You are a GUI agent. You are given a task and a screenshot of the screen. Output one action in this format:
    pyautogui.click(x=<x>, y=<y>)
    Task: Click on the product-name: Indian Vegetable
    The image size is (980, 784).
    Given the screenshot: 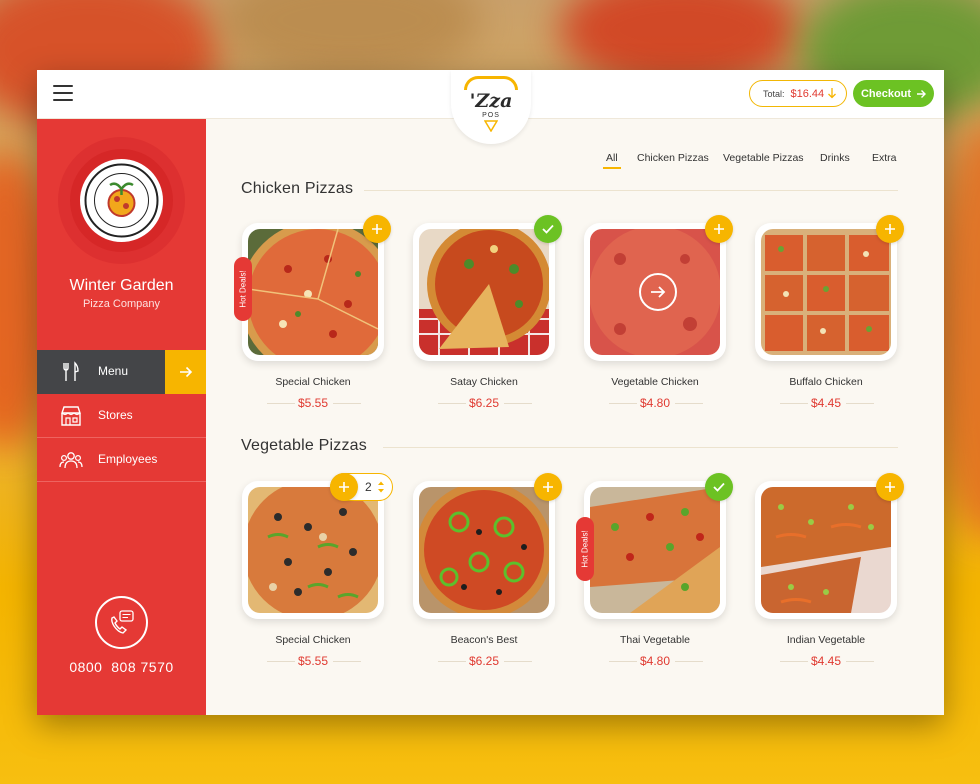 What is the action you would take?
    pyautogui.click(x=826, y=640)
    